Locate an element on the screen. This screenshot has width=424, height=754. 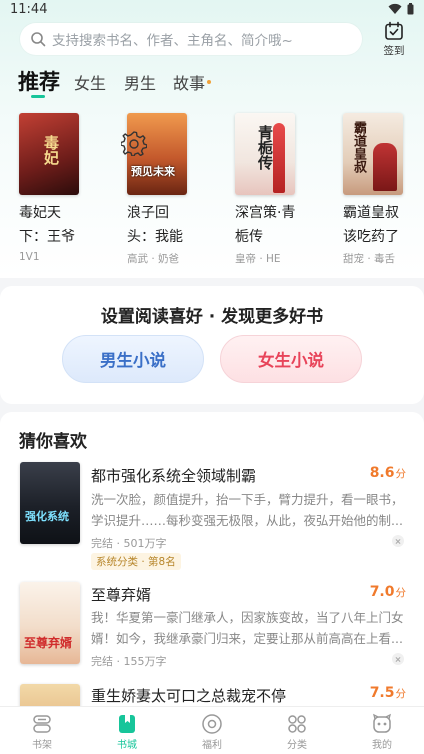
book-tag: 甜宠 · 毒舌 is located at coordinates (369, 259).